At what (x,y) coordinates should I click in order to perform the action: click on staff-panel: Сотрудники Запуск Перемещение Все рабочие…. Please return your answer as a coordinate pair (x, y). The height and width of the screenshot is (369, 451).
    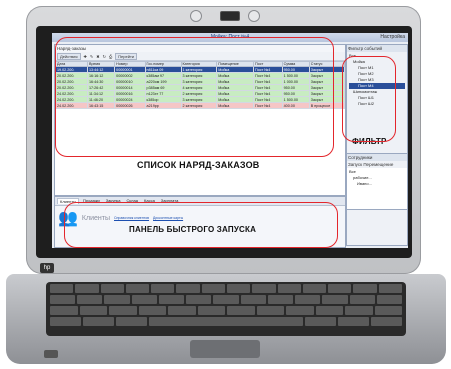
    Looking at the image, I should click on (377, 181).